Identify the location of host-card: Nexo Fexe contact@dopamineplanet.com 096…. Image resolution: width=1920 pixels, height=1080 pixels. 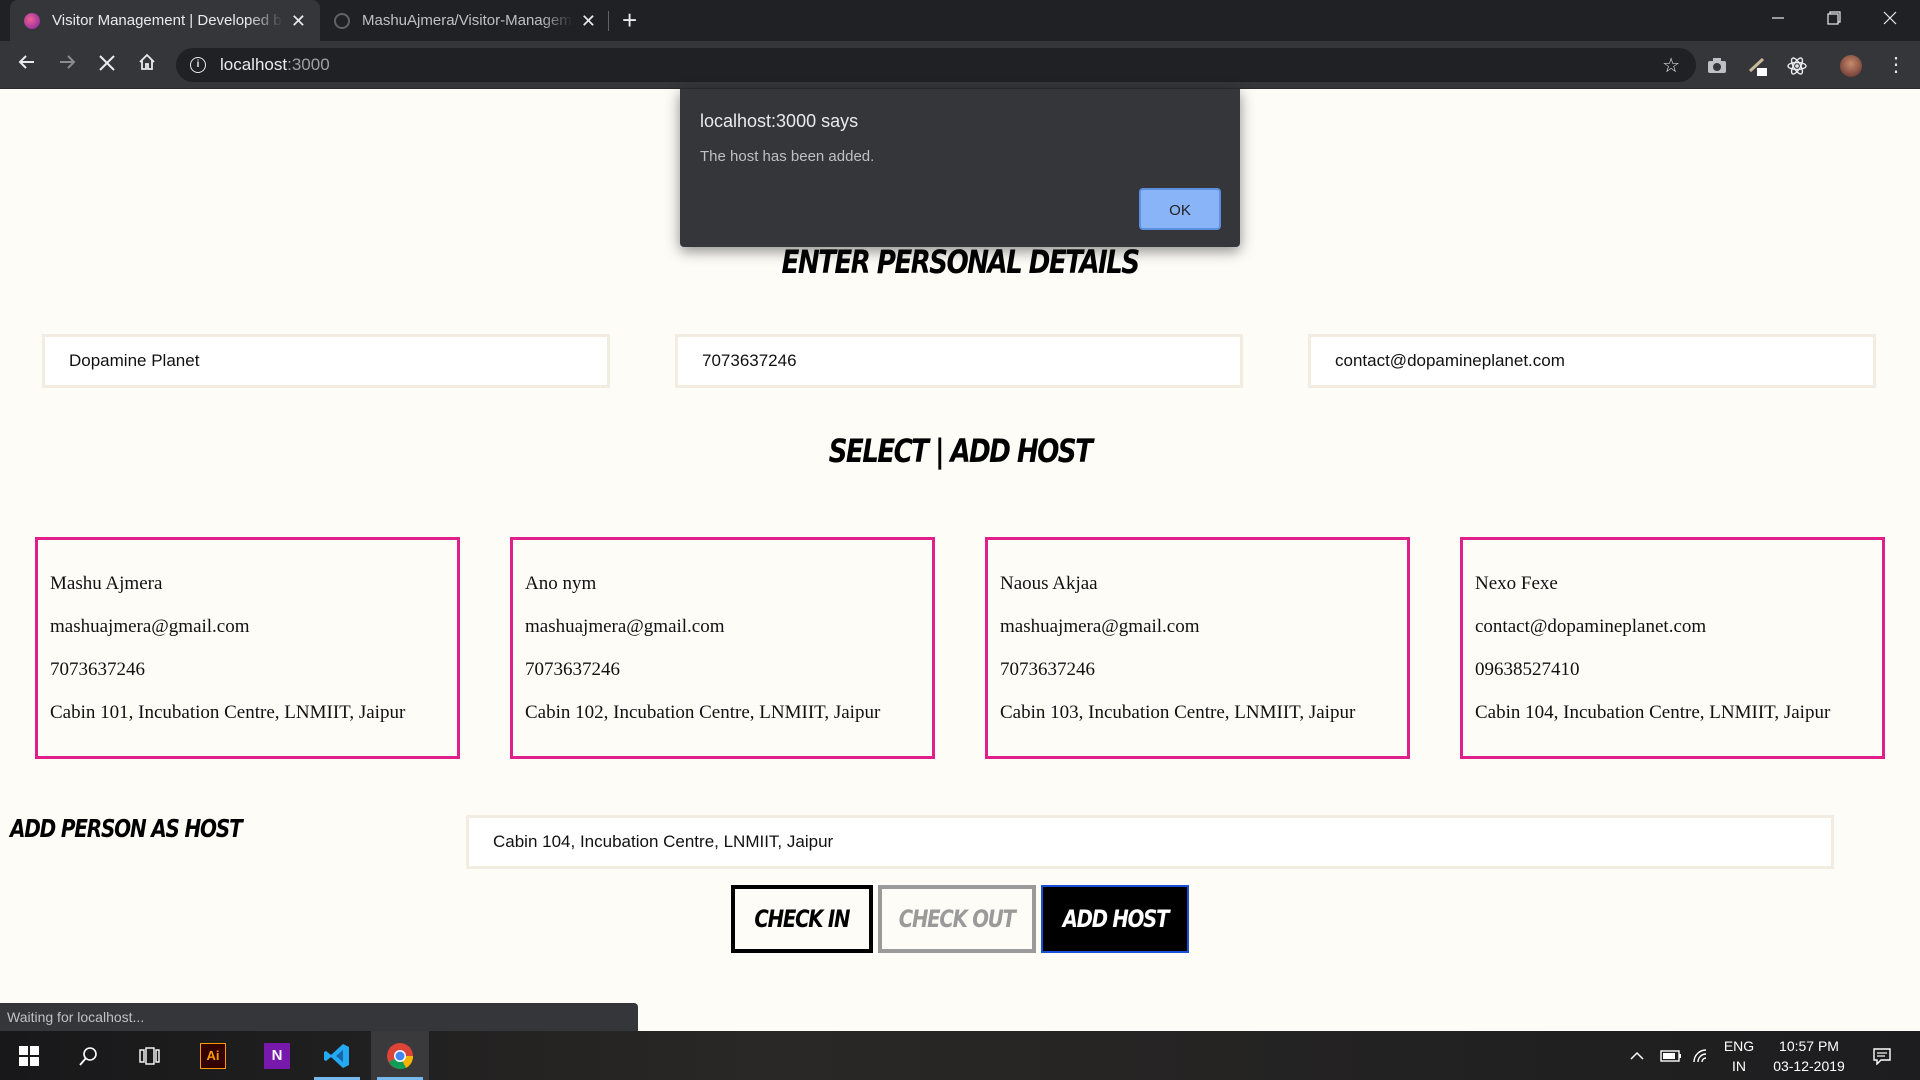
(1672, 648).